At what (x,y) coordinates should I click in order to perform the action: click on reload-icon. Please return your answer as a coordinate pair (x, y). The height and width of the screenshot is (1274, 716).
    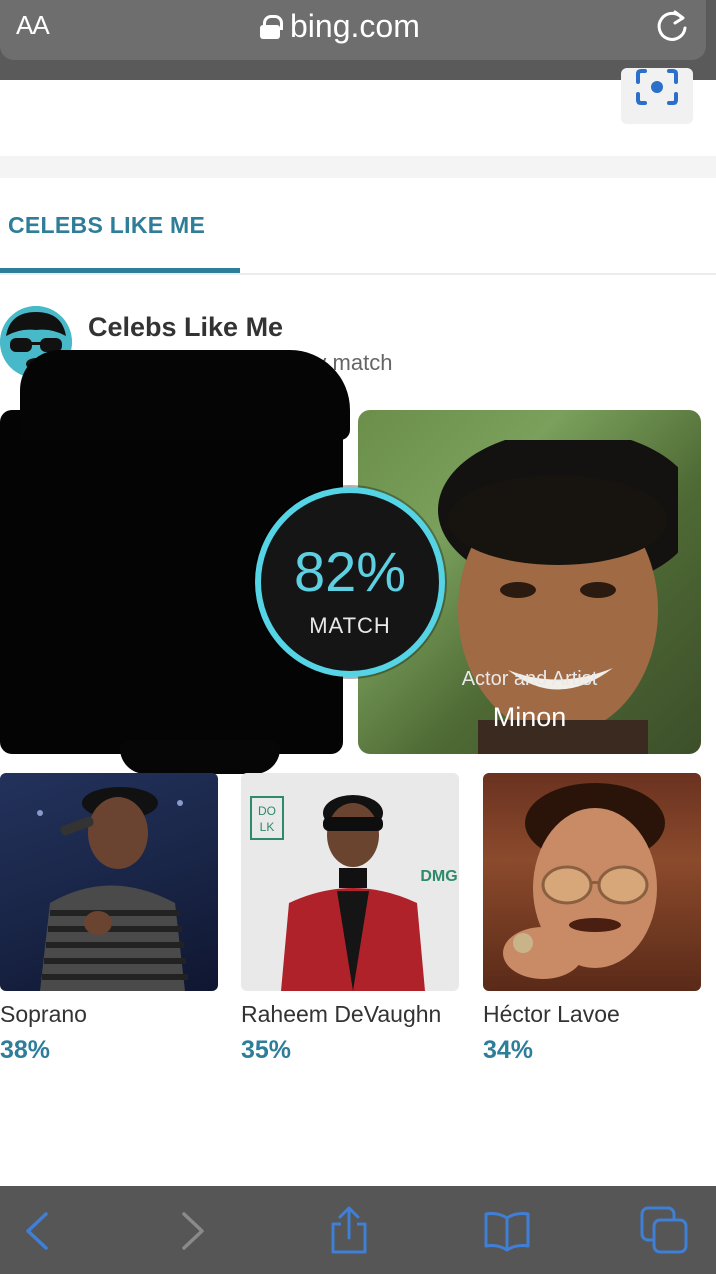
    Looking at the image, I should click on (672, 30).